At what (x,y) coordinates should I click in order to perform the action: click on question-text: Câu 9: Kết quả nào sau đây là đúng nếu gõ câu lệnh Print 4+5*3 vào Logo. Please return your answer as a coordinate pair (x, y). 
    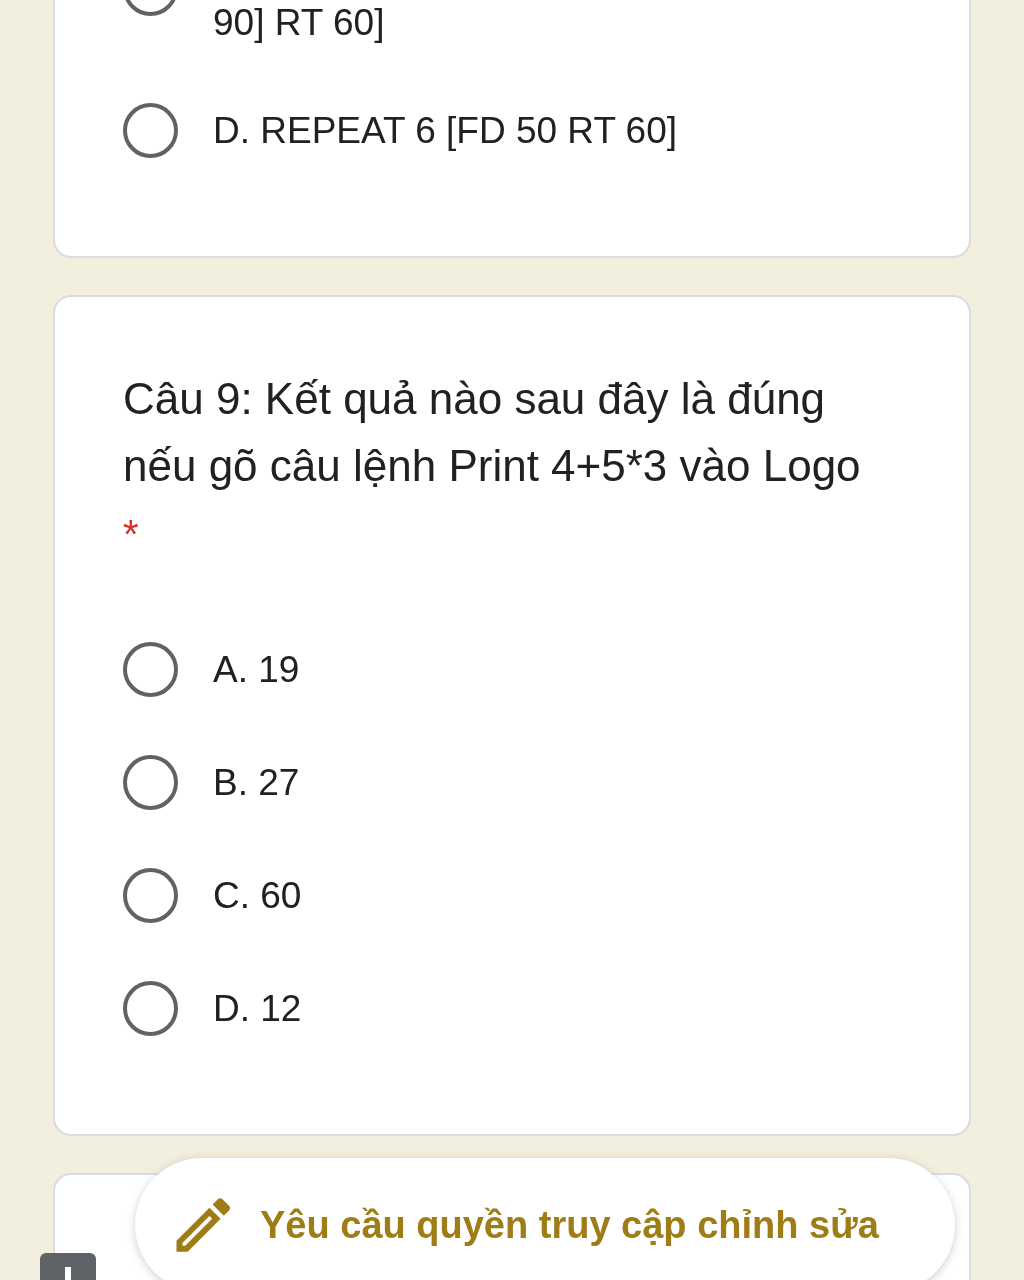
    Looking at the image, I should click on (492, 432).